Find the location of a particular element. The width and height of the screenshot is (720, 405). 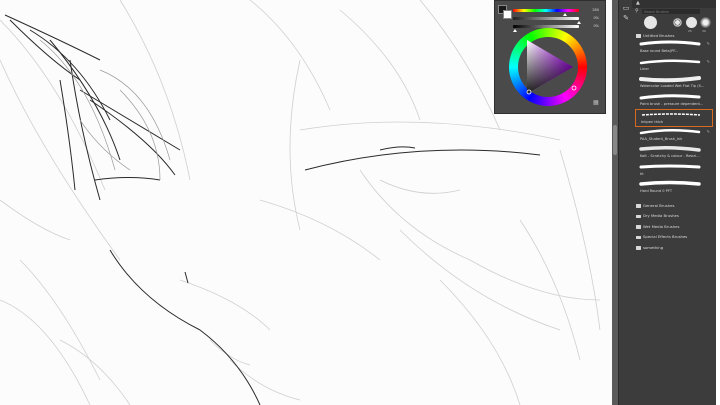

brush-folder: Special Effects Brushes is located at coordinates (674, 237).